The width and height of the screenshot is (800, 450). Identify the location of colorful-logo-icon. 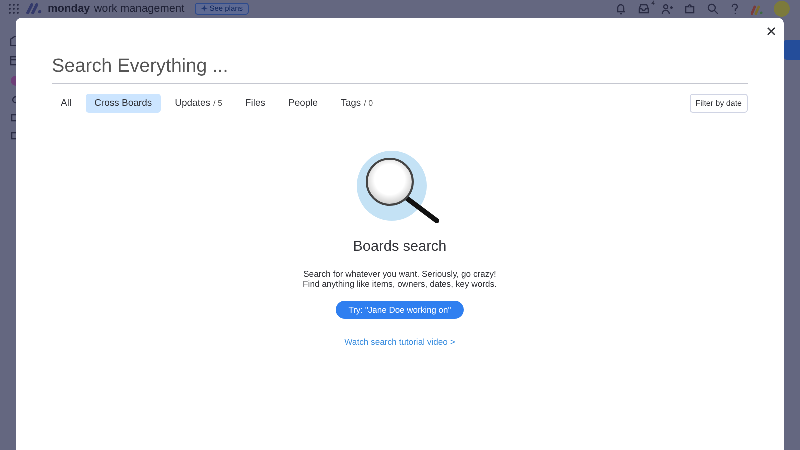
(757, 8).